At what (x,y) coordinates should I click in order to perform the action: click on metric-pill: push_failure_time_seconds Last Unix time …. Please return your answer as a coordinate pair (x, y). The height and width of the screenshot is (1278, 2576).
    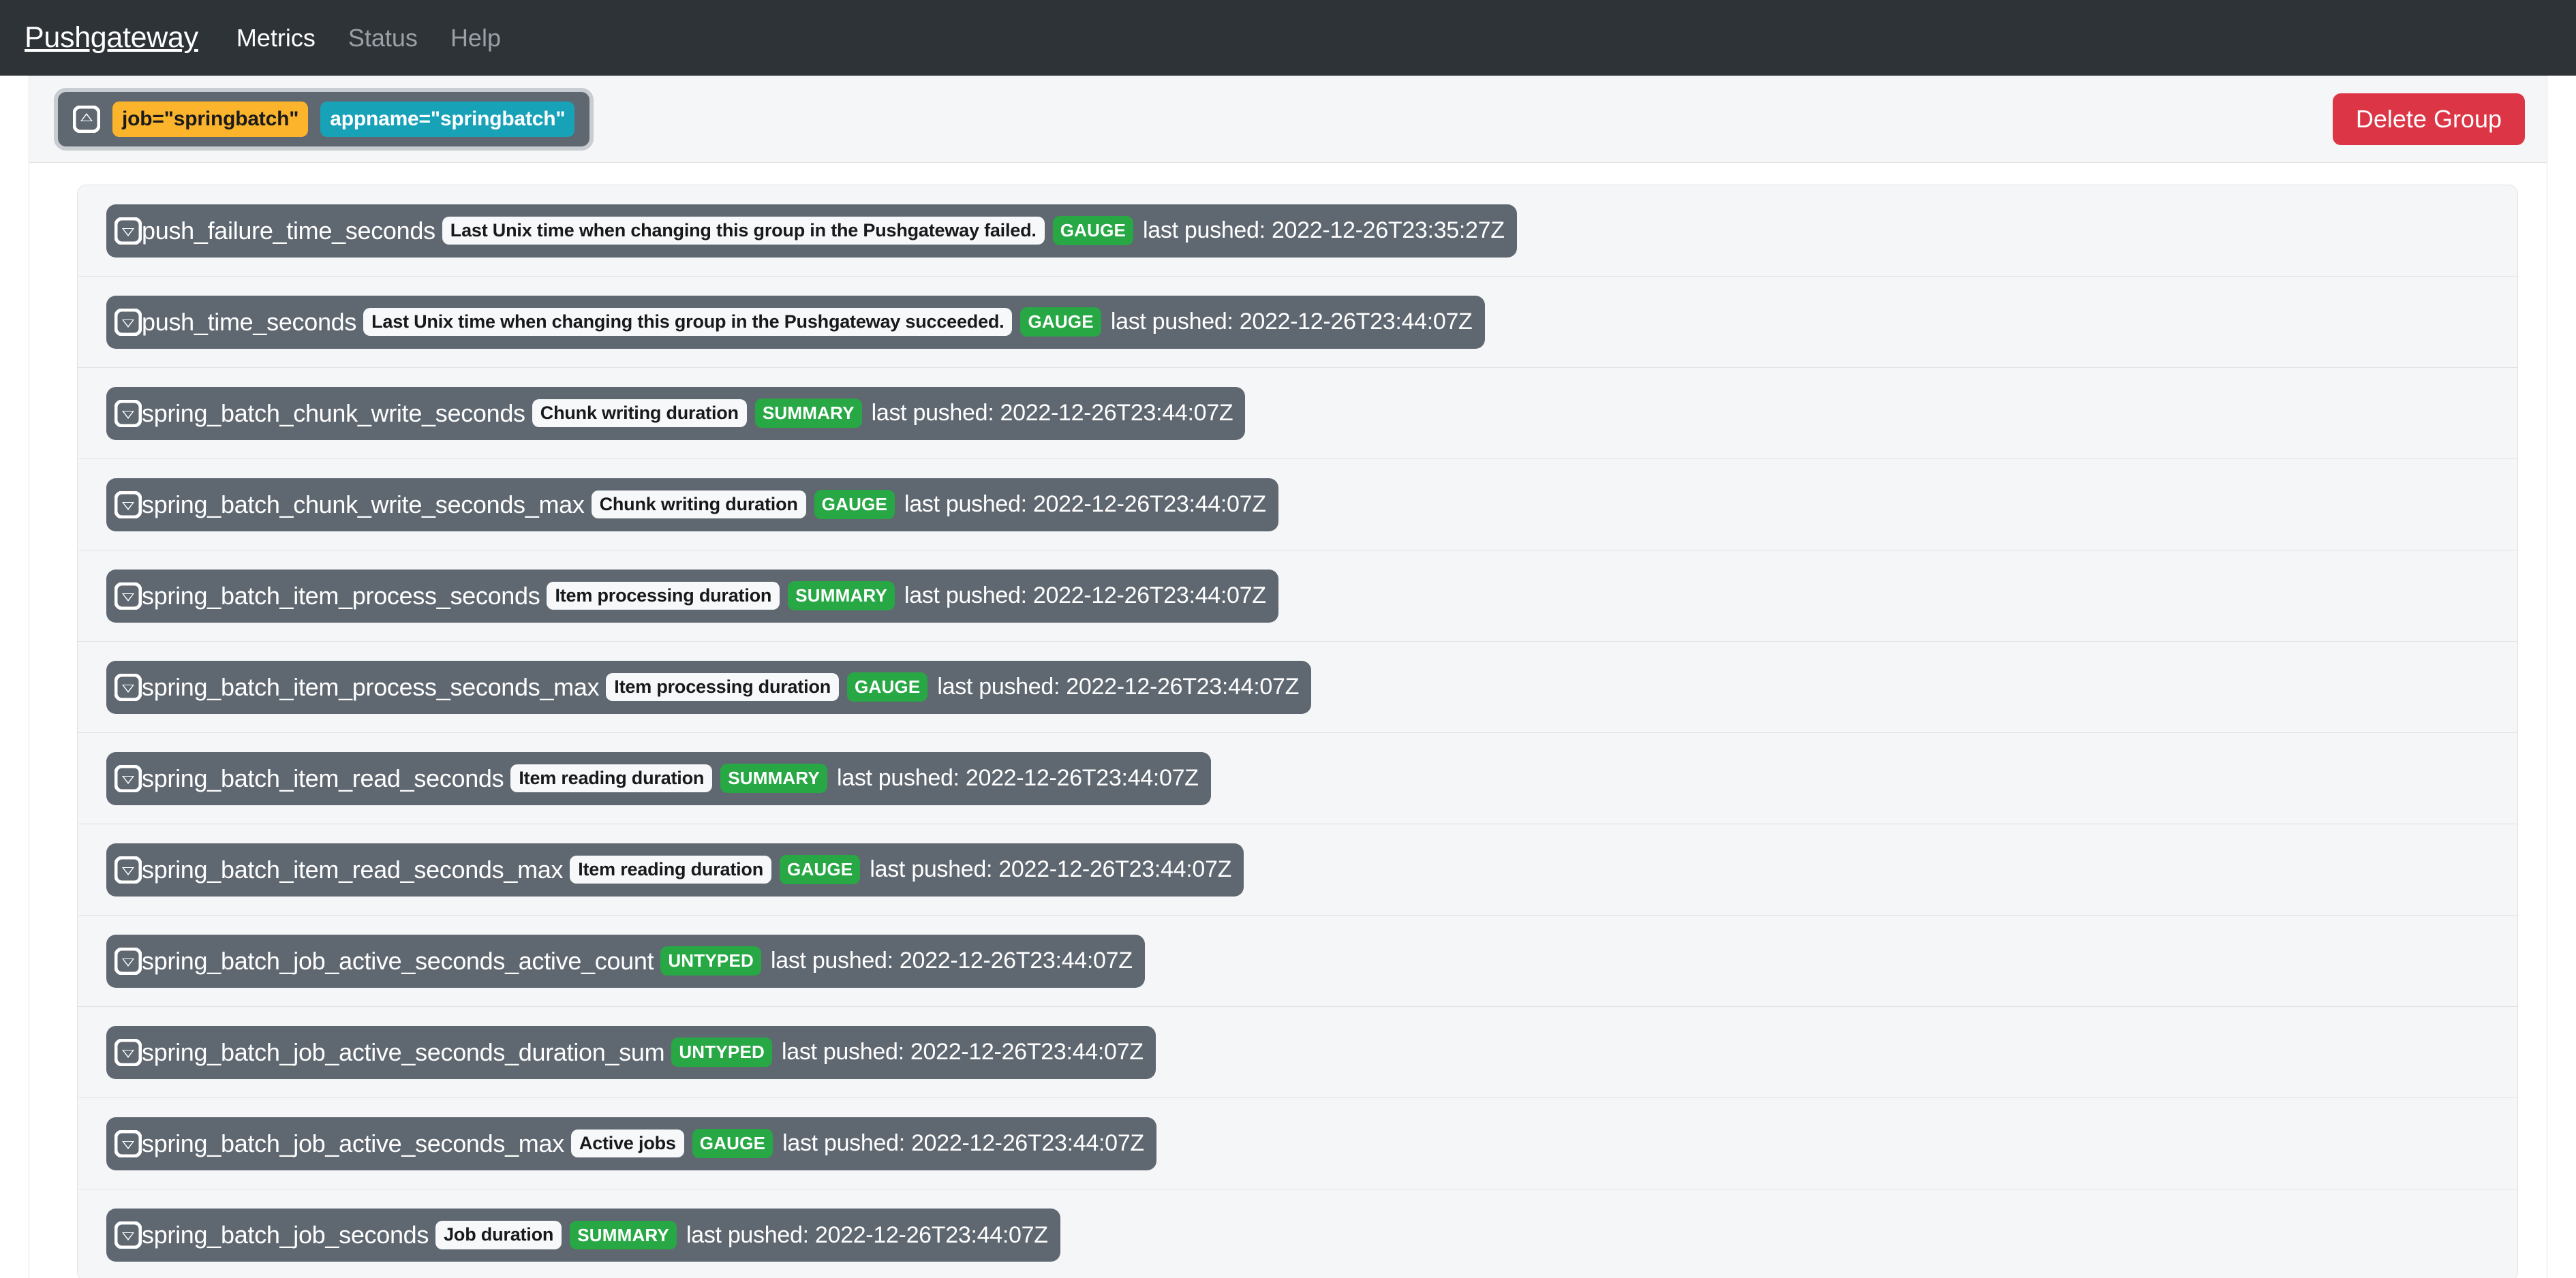
    Looking at the image, I should click on (812, 231).